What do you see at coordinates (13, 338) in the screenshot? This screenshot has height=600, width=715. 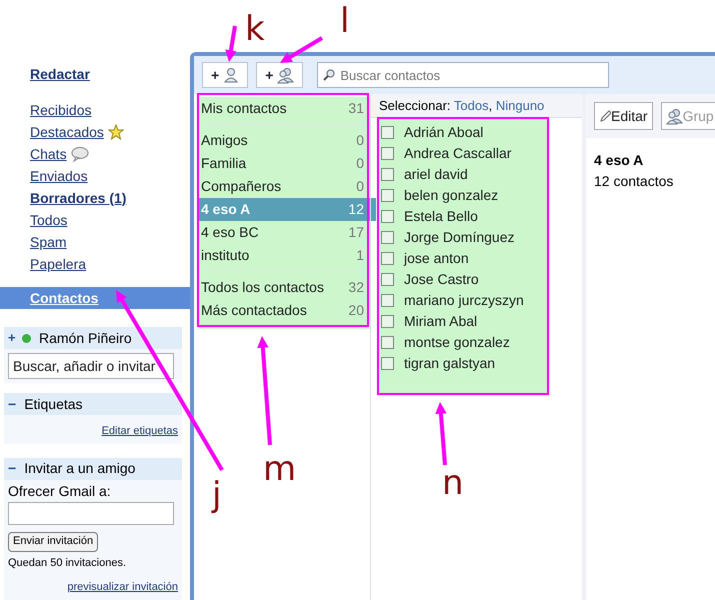 I see `expand-toggle: +` at bounding box center [13, 338].